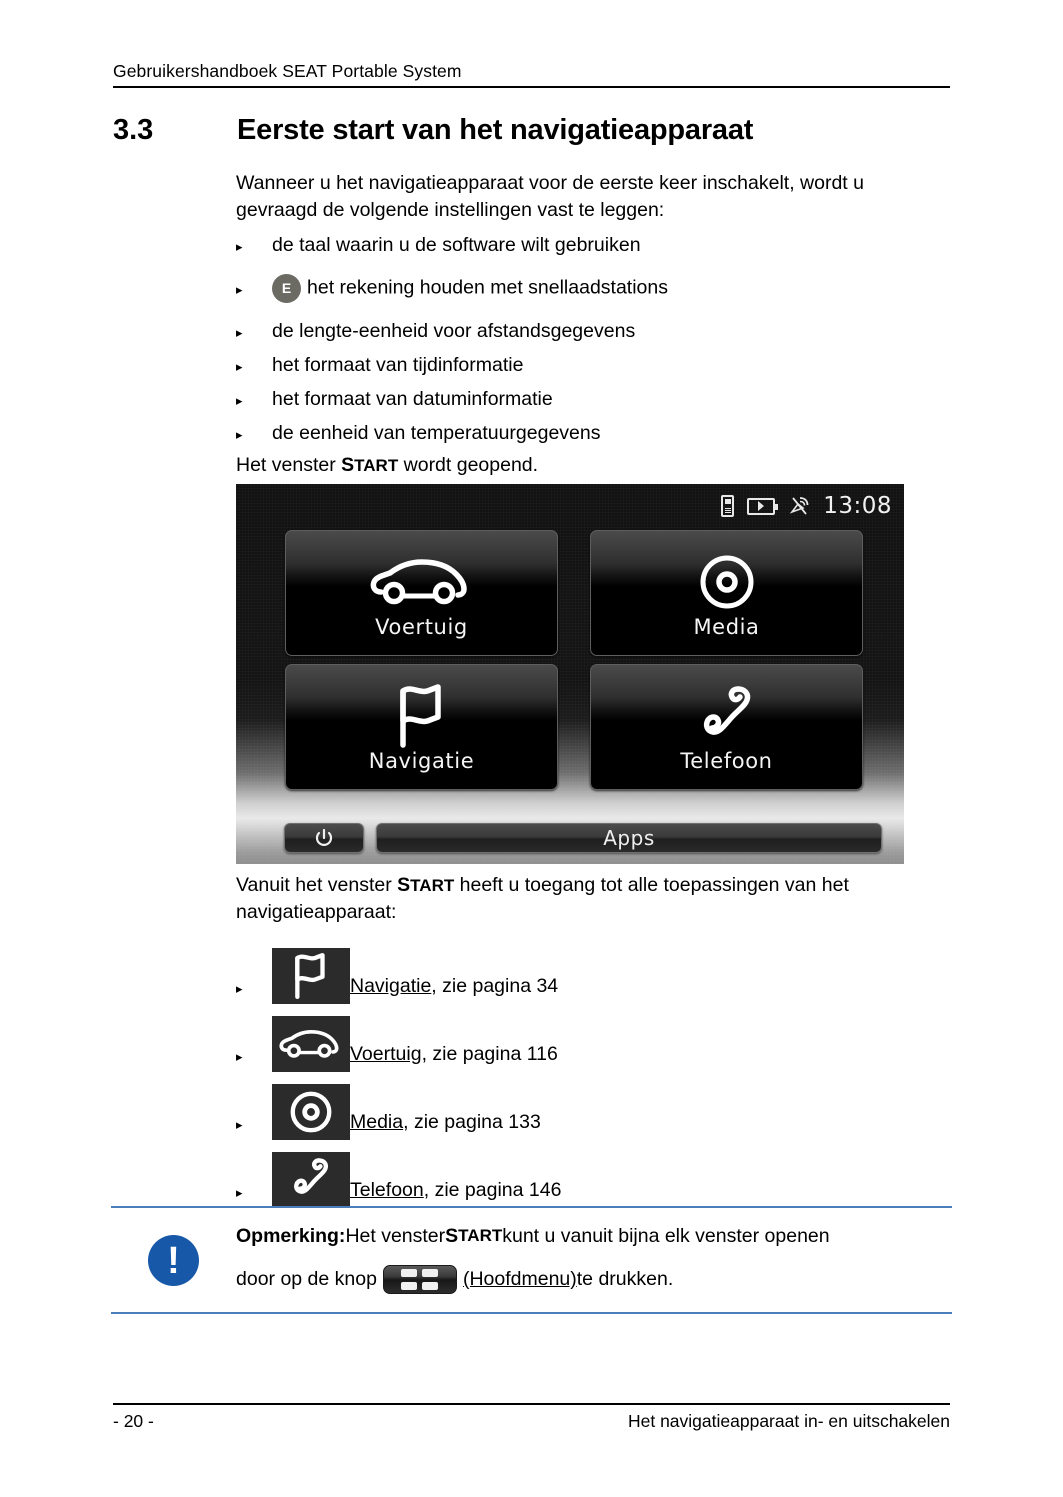  I want to click on power-button, so click(324, 838).